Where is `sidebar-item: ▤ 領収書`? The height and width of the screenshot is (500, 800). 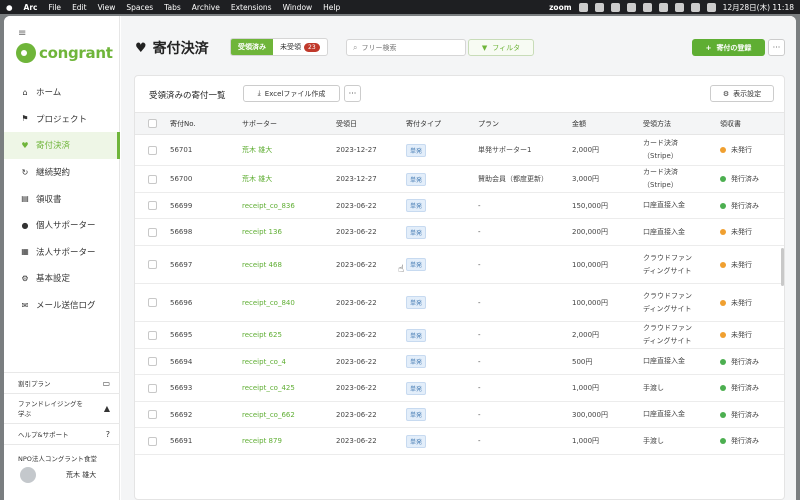
sidebar-item: ▤ 領収書 is located at coordinates (62, 198).